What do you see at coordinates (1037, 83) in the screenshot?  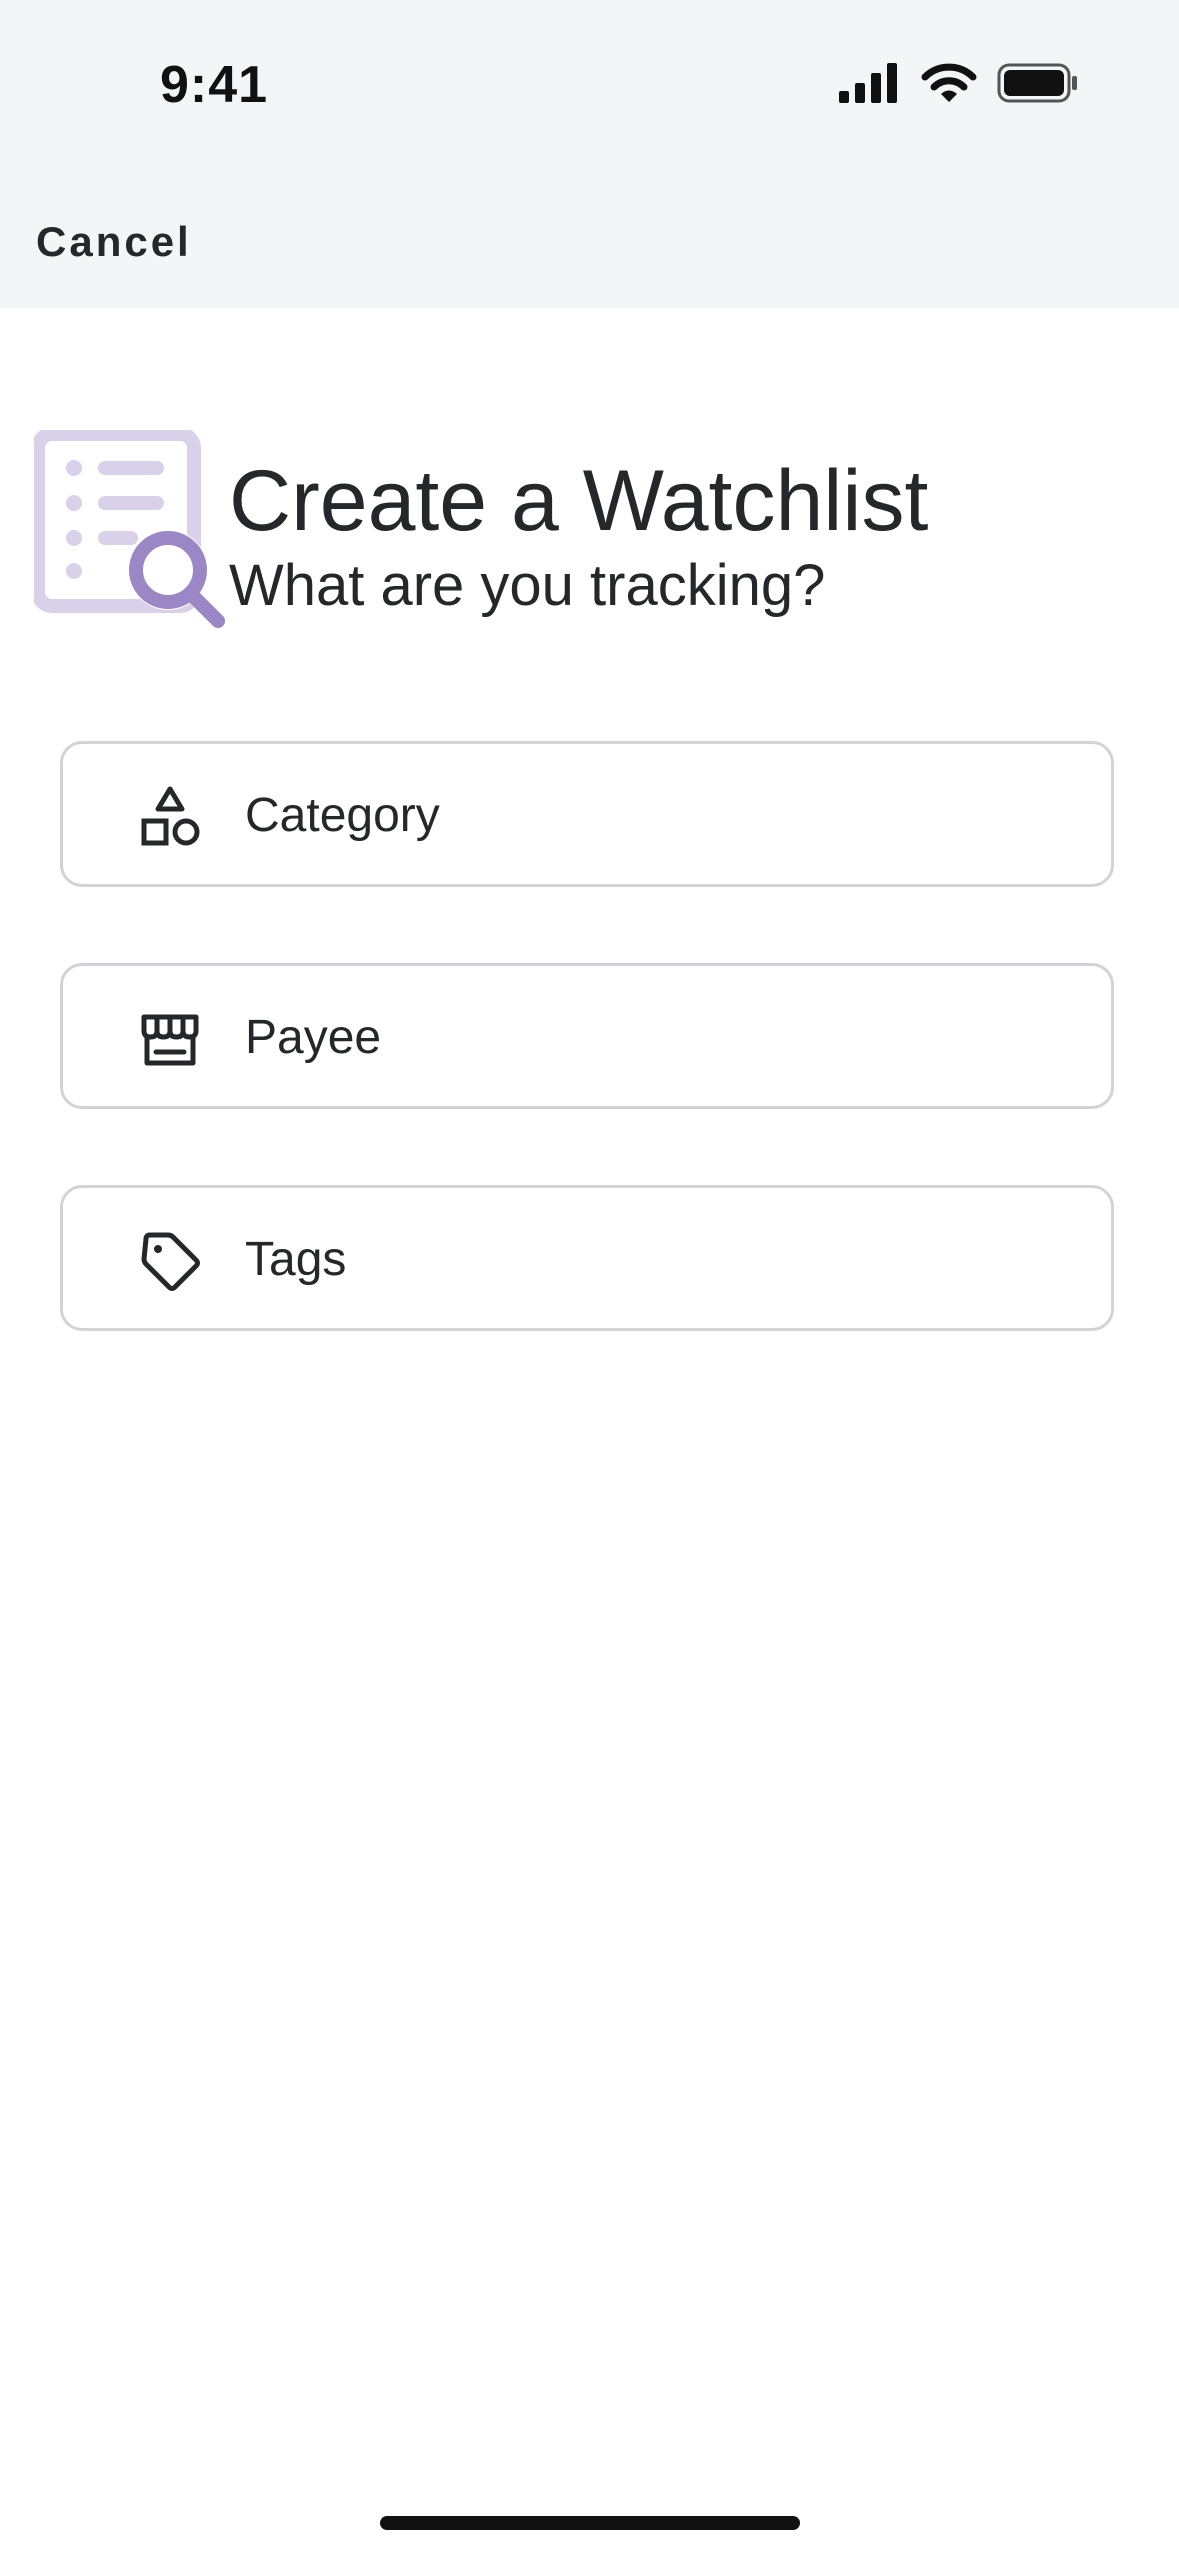 I see `battery-icon` at bounding box center [1037, 83].